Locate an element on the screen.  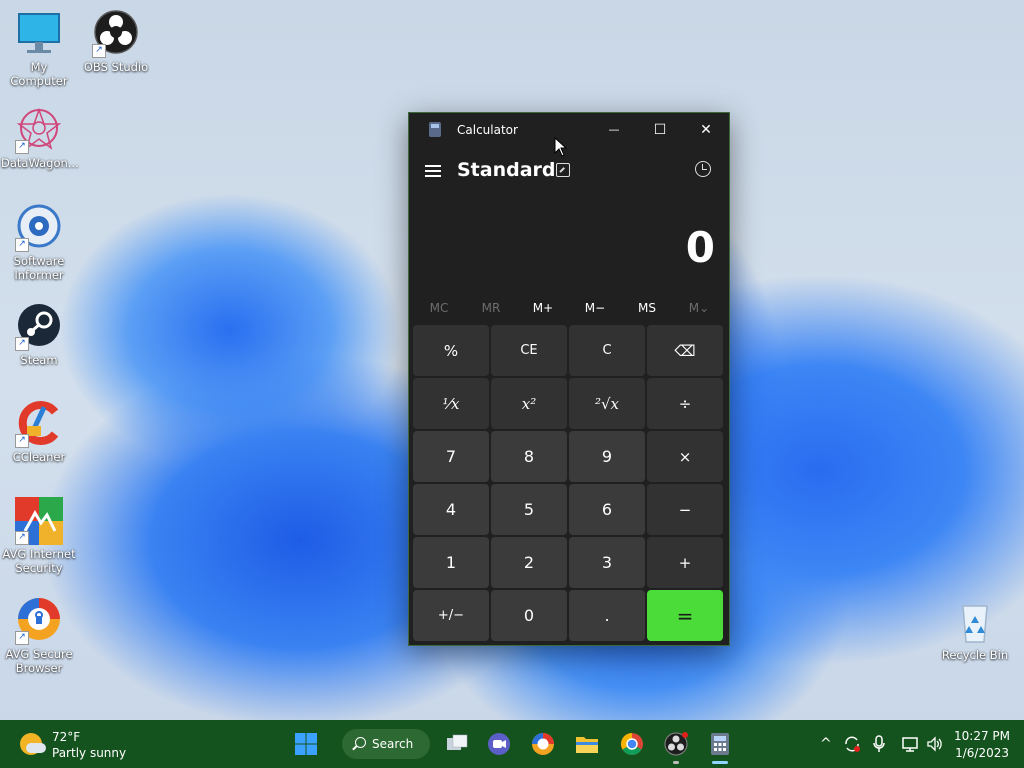
digit-3-button: 3 is located at coordinates (607, 562).